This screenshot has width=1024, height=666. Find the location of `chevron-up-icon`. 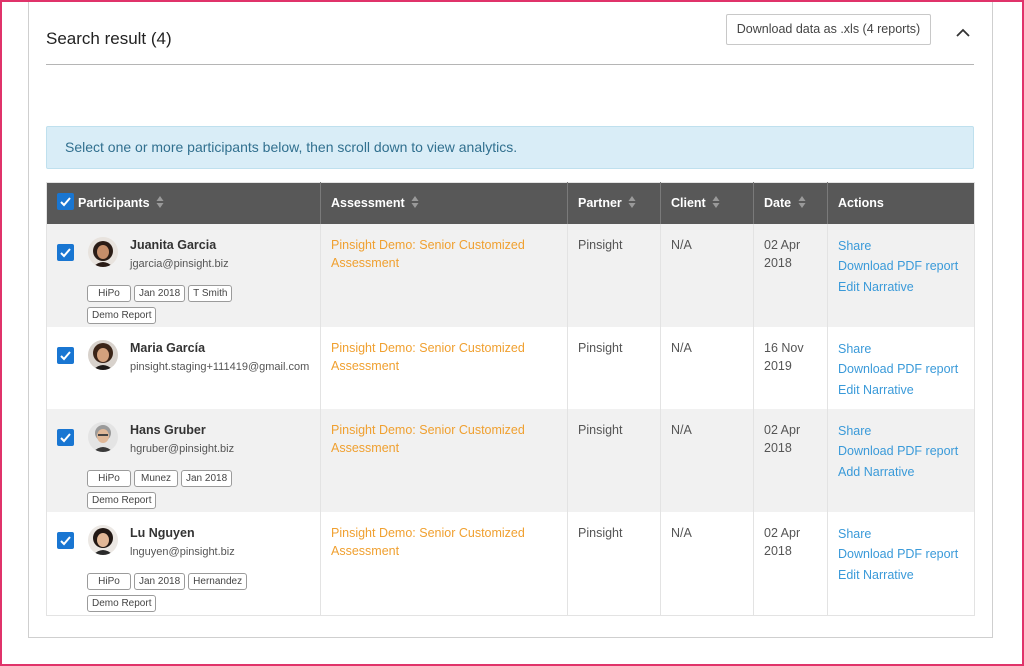

chevron-up-icon is located at coordinates (963, 33).